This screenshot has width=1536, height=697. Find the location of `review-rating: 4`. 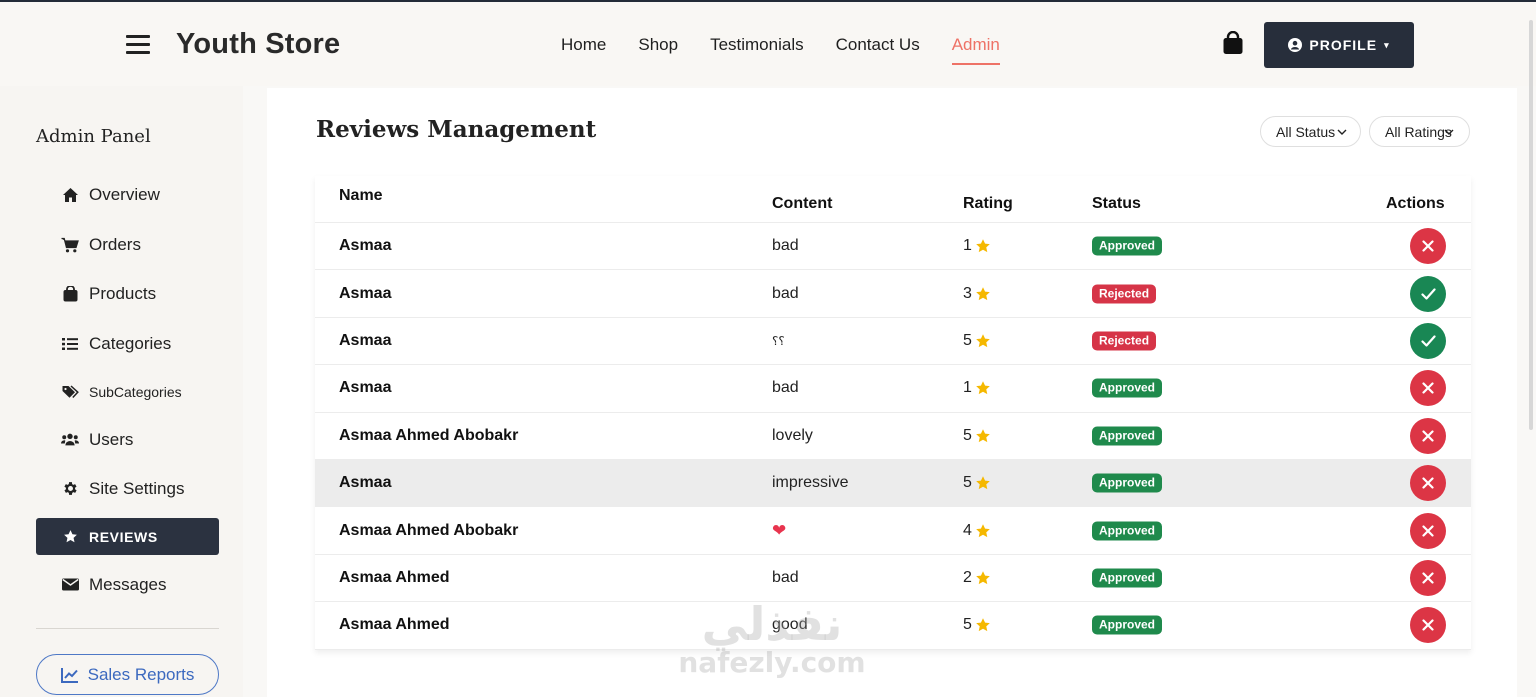

review-rating: 4 is located at coordinates (977, 531).